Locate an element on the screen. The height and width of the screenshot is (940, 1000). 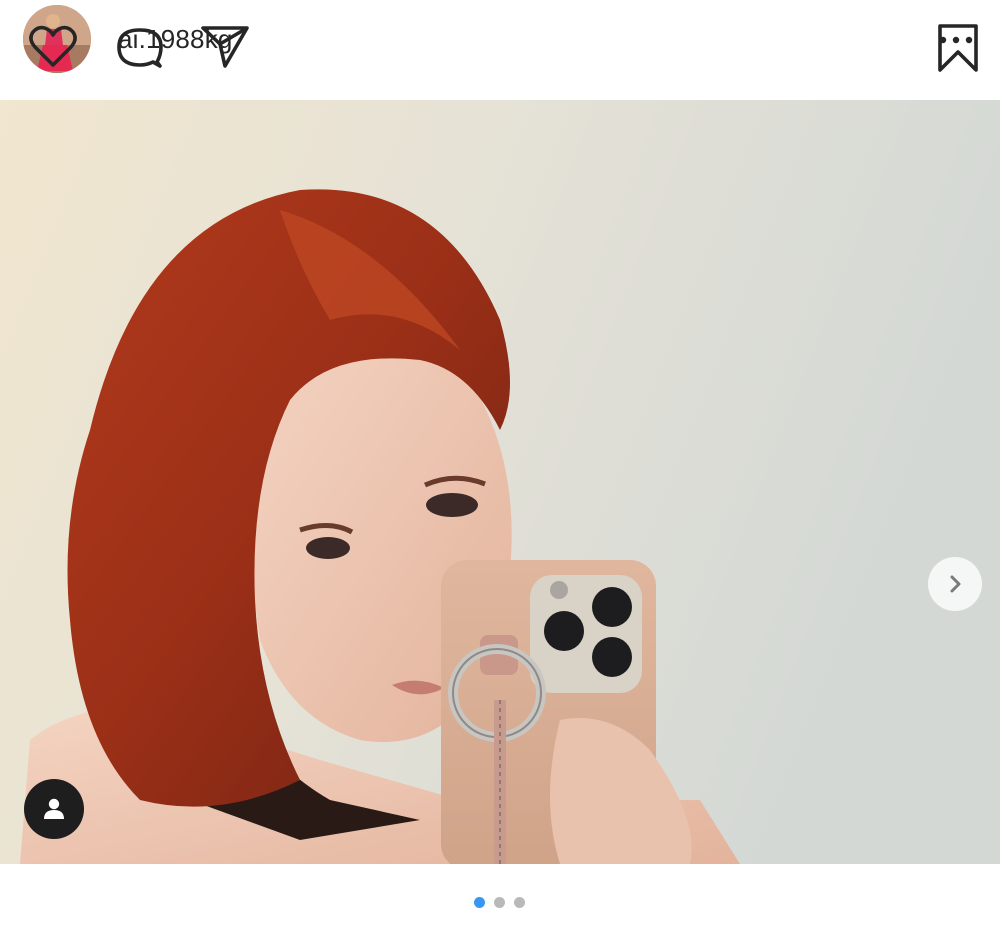
save-button is located at coordinates (958, 48).